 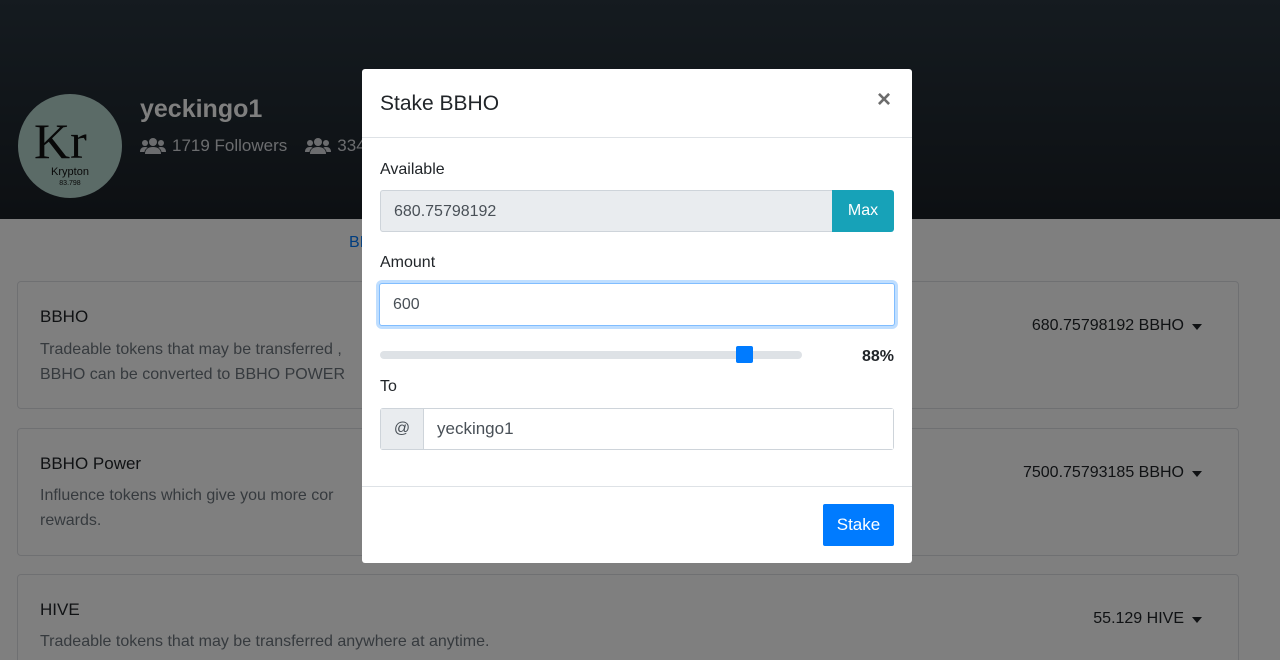 What do you see at coordinates (412, 169) in the screenshot?
I see `available-label: Available` at bounding box center [412, 169].